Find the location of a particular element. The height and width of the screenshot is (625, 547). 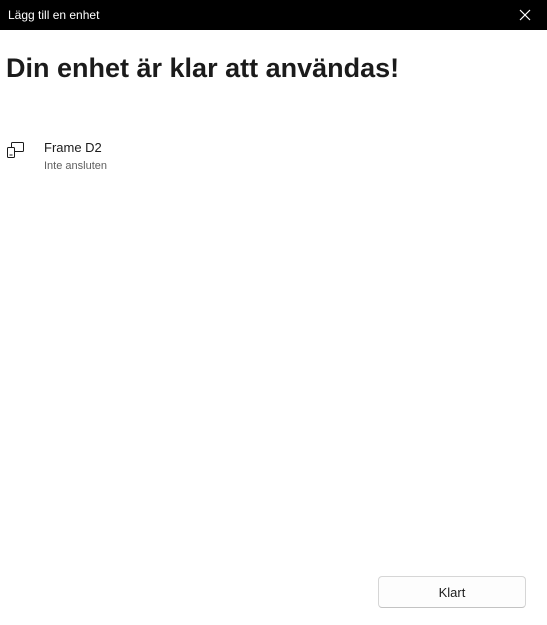

device-status: Inte ansluten is located at coordinates (75, 166).